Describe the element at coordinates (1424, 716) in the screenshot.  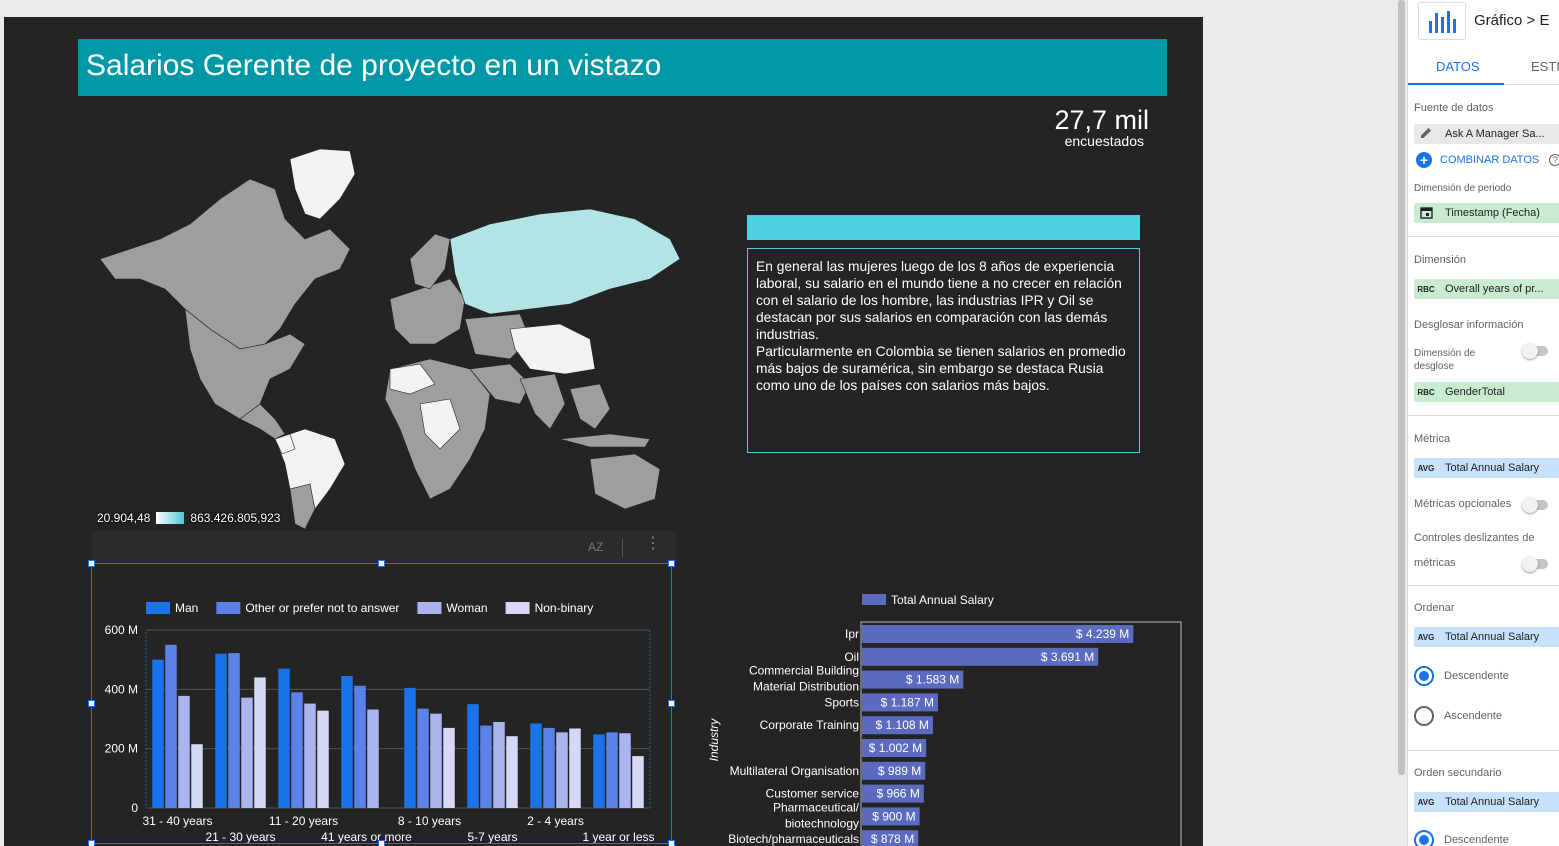
I see `sort-ascending-radio` at that location.